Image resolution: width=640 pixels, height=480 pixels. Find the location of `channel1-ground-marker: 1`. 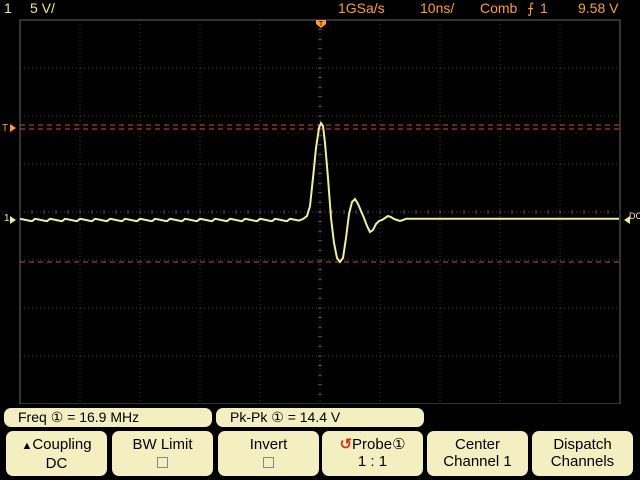

channel1-ground-marker: 1 is located at coordinates (10, 218).